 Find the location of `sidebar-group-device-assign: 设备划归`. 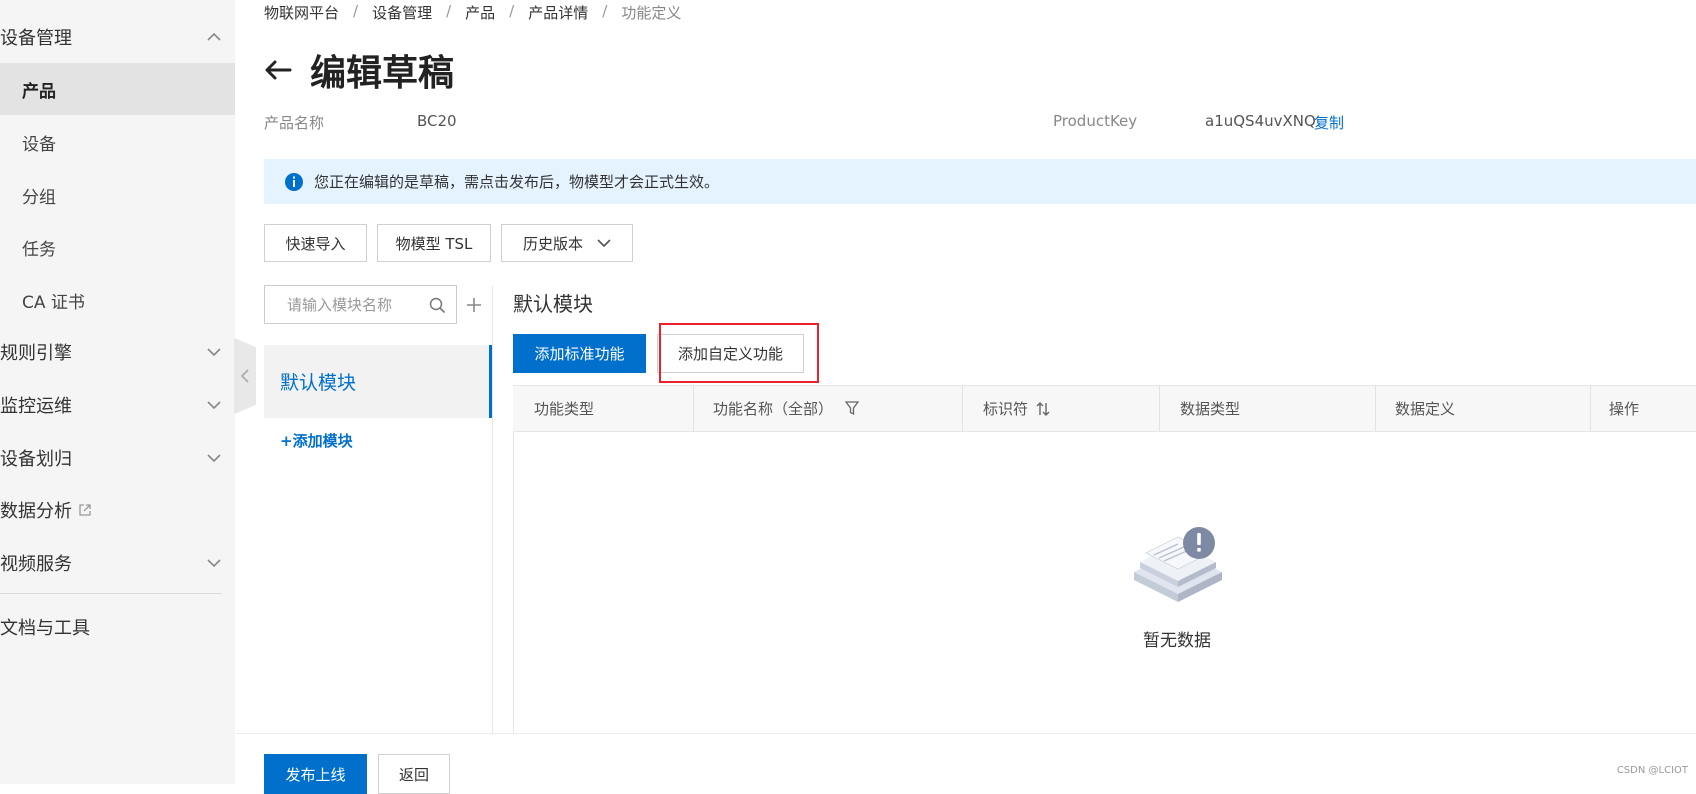

sidebar-group-device-assign: 设备划归 is located at coordinates (117, 458).